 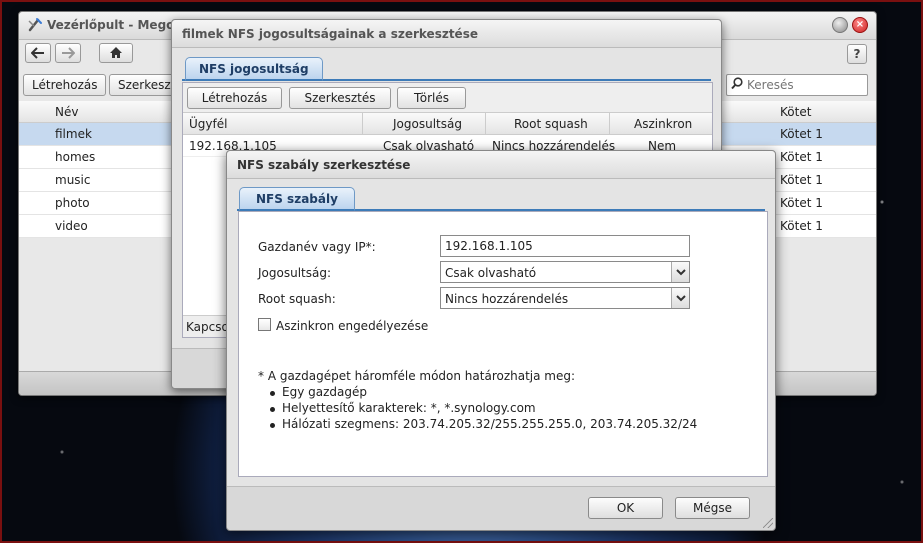 What do you see at coordinates (65, 85) in the screenshot?
I see `create-button: Létrehozás` at bounding box center [65, 85].